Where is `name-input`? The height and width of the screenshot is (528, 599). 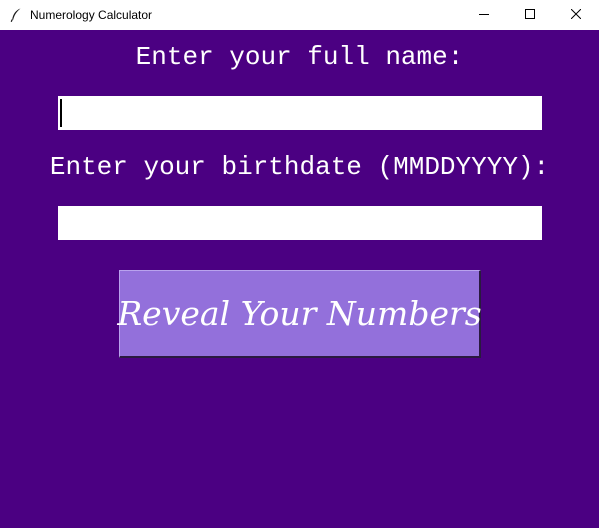 name-input is located at coordinates (300, 113).